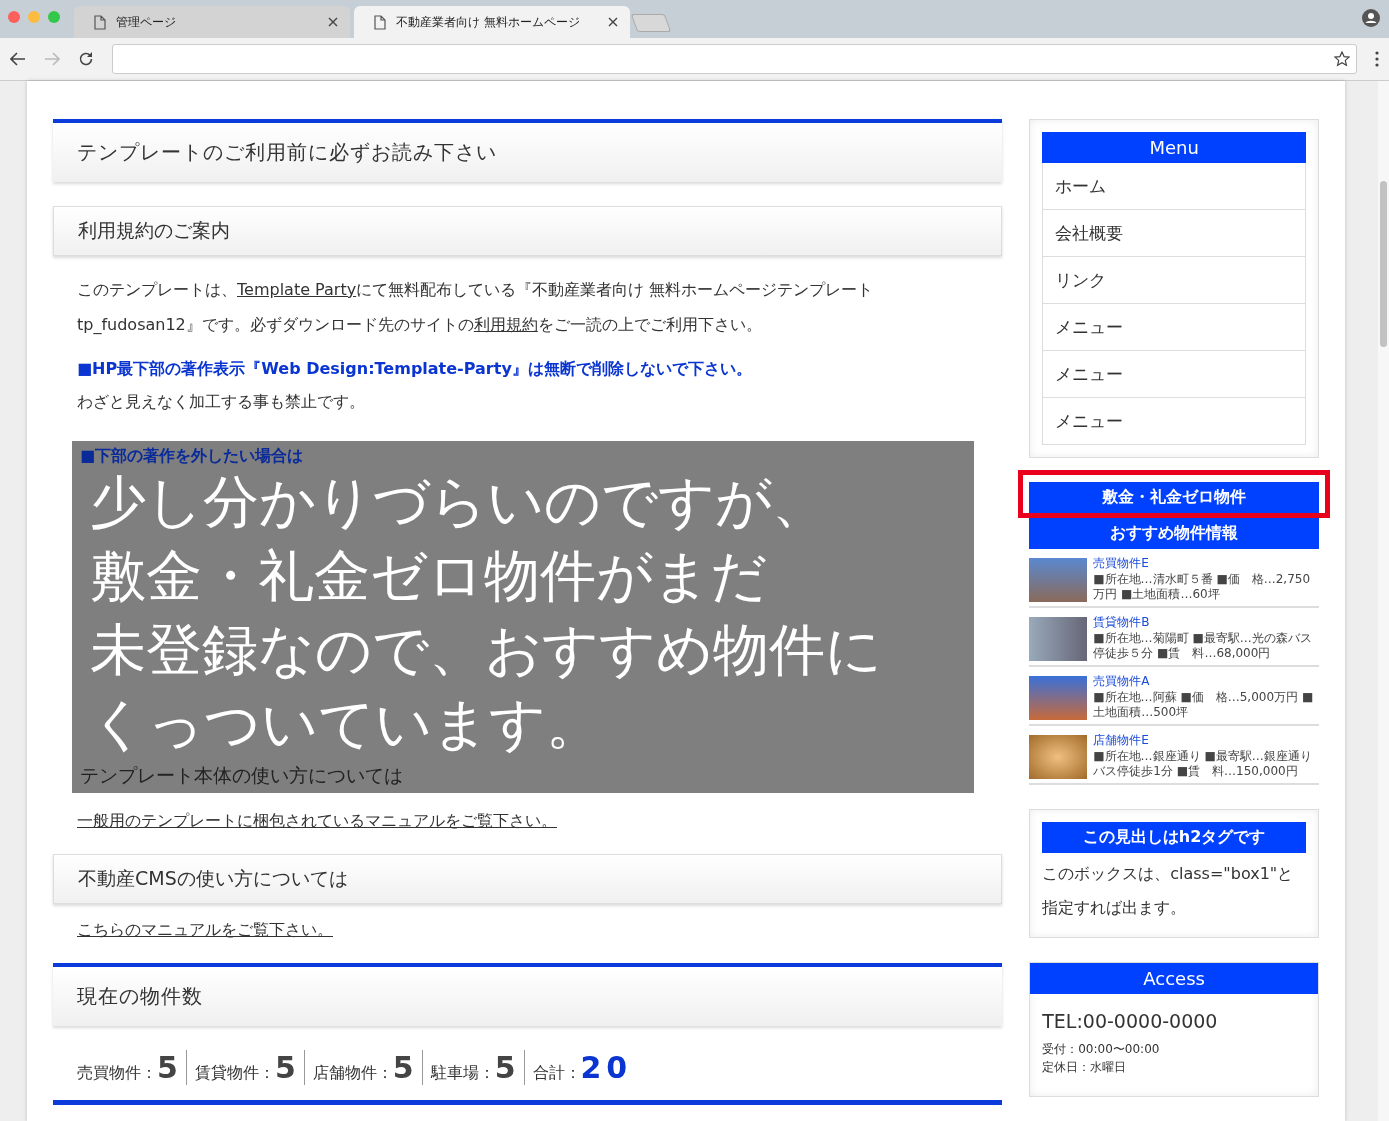 The image size is (1389, 1121). What do you see at coordinates (1204, 704) in the screenshot?
I see `property-detail: ■所在地…阿蘇 ■価 格…5,000万円 ■土地面積…500坪` at bounding box center [1204, 704].